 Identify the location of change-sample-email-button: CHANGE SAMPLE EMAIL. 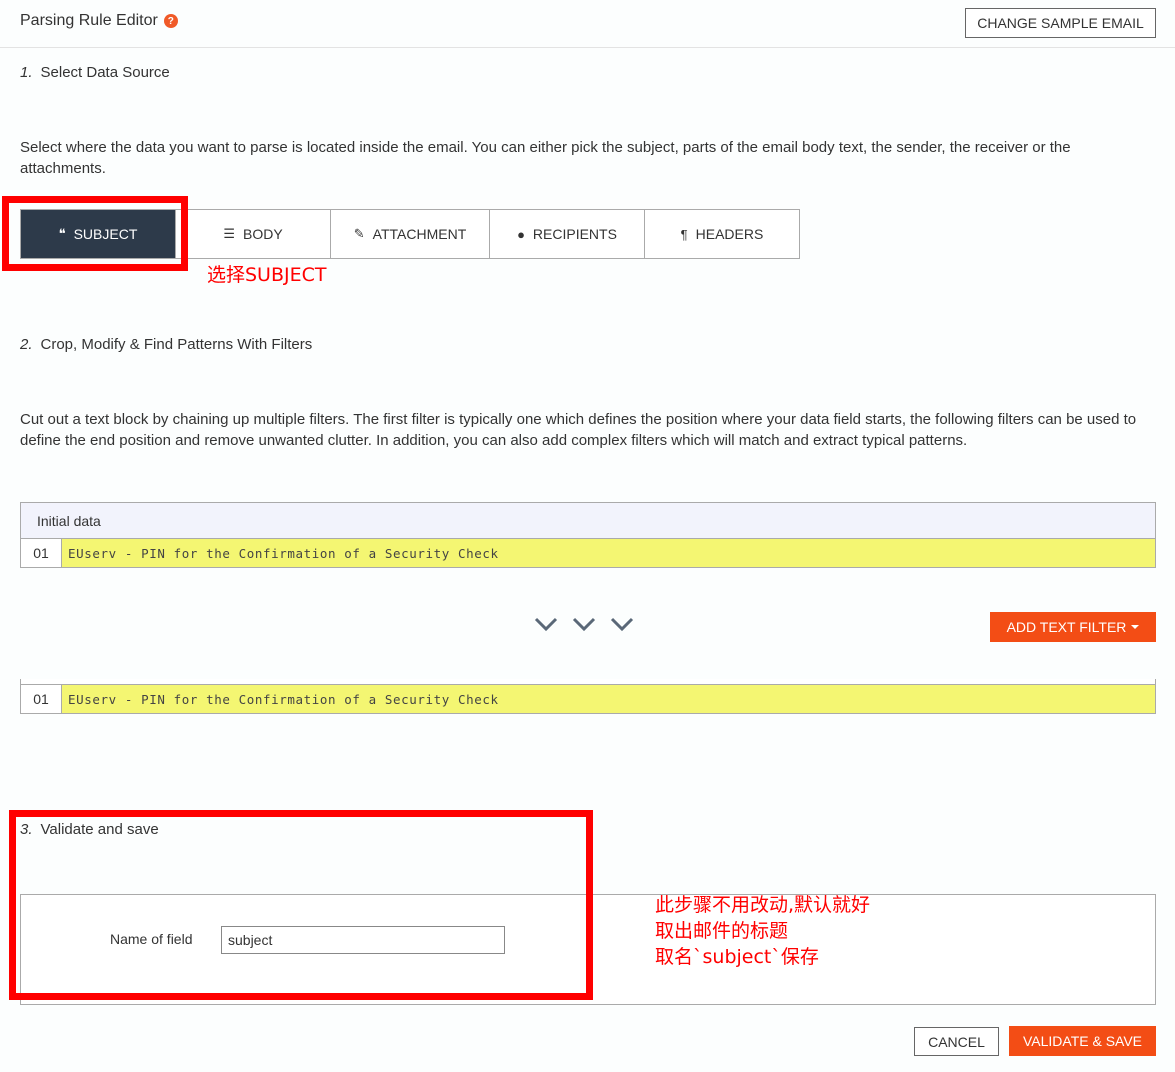
(1060, 23).